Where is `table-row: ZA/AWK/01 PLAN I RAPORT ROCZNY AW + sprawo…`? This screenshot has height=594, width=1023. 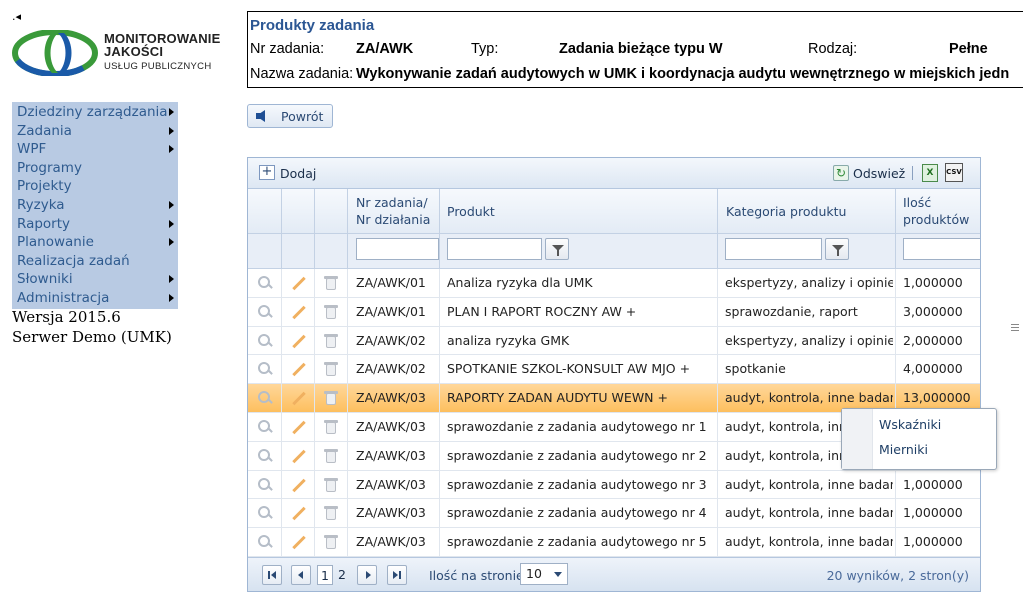 table-row: ZA/AWK/01 PLAN I RAPORT ROCZNY AW + sprawo… is located at coordinates (614, 312).